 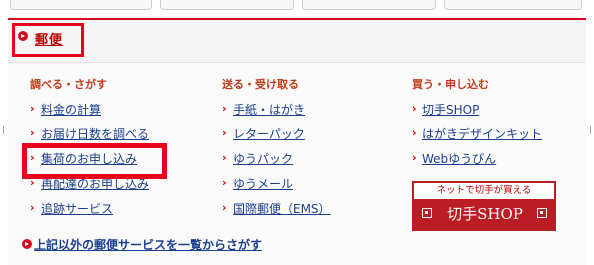 I want to click on link-yu-pack: ゆうパック, so click(x=263, y=158).